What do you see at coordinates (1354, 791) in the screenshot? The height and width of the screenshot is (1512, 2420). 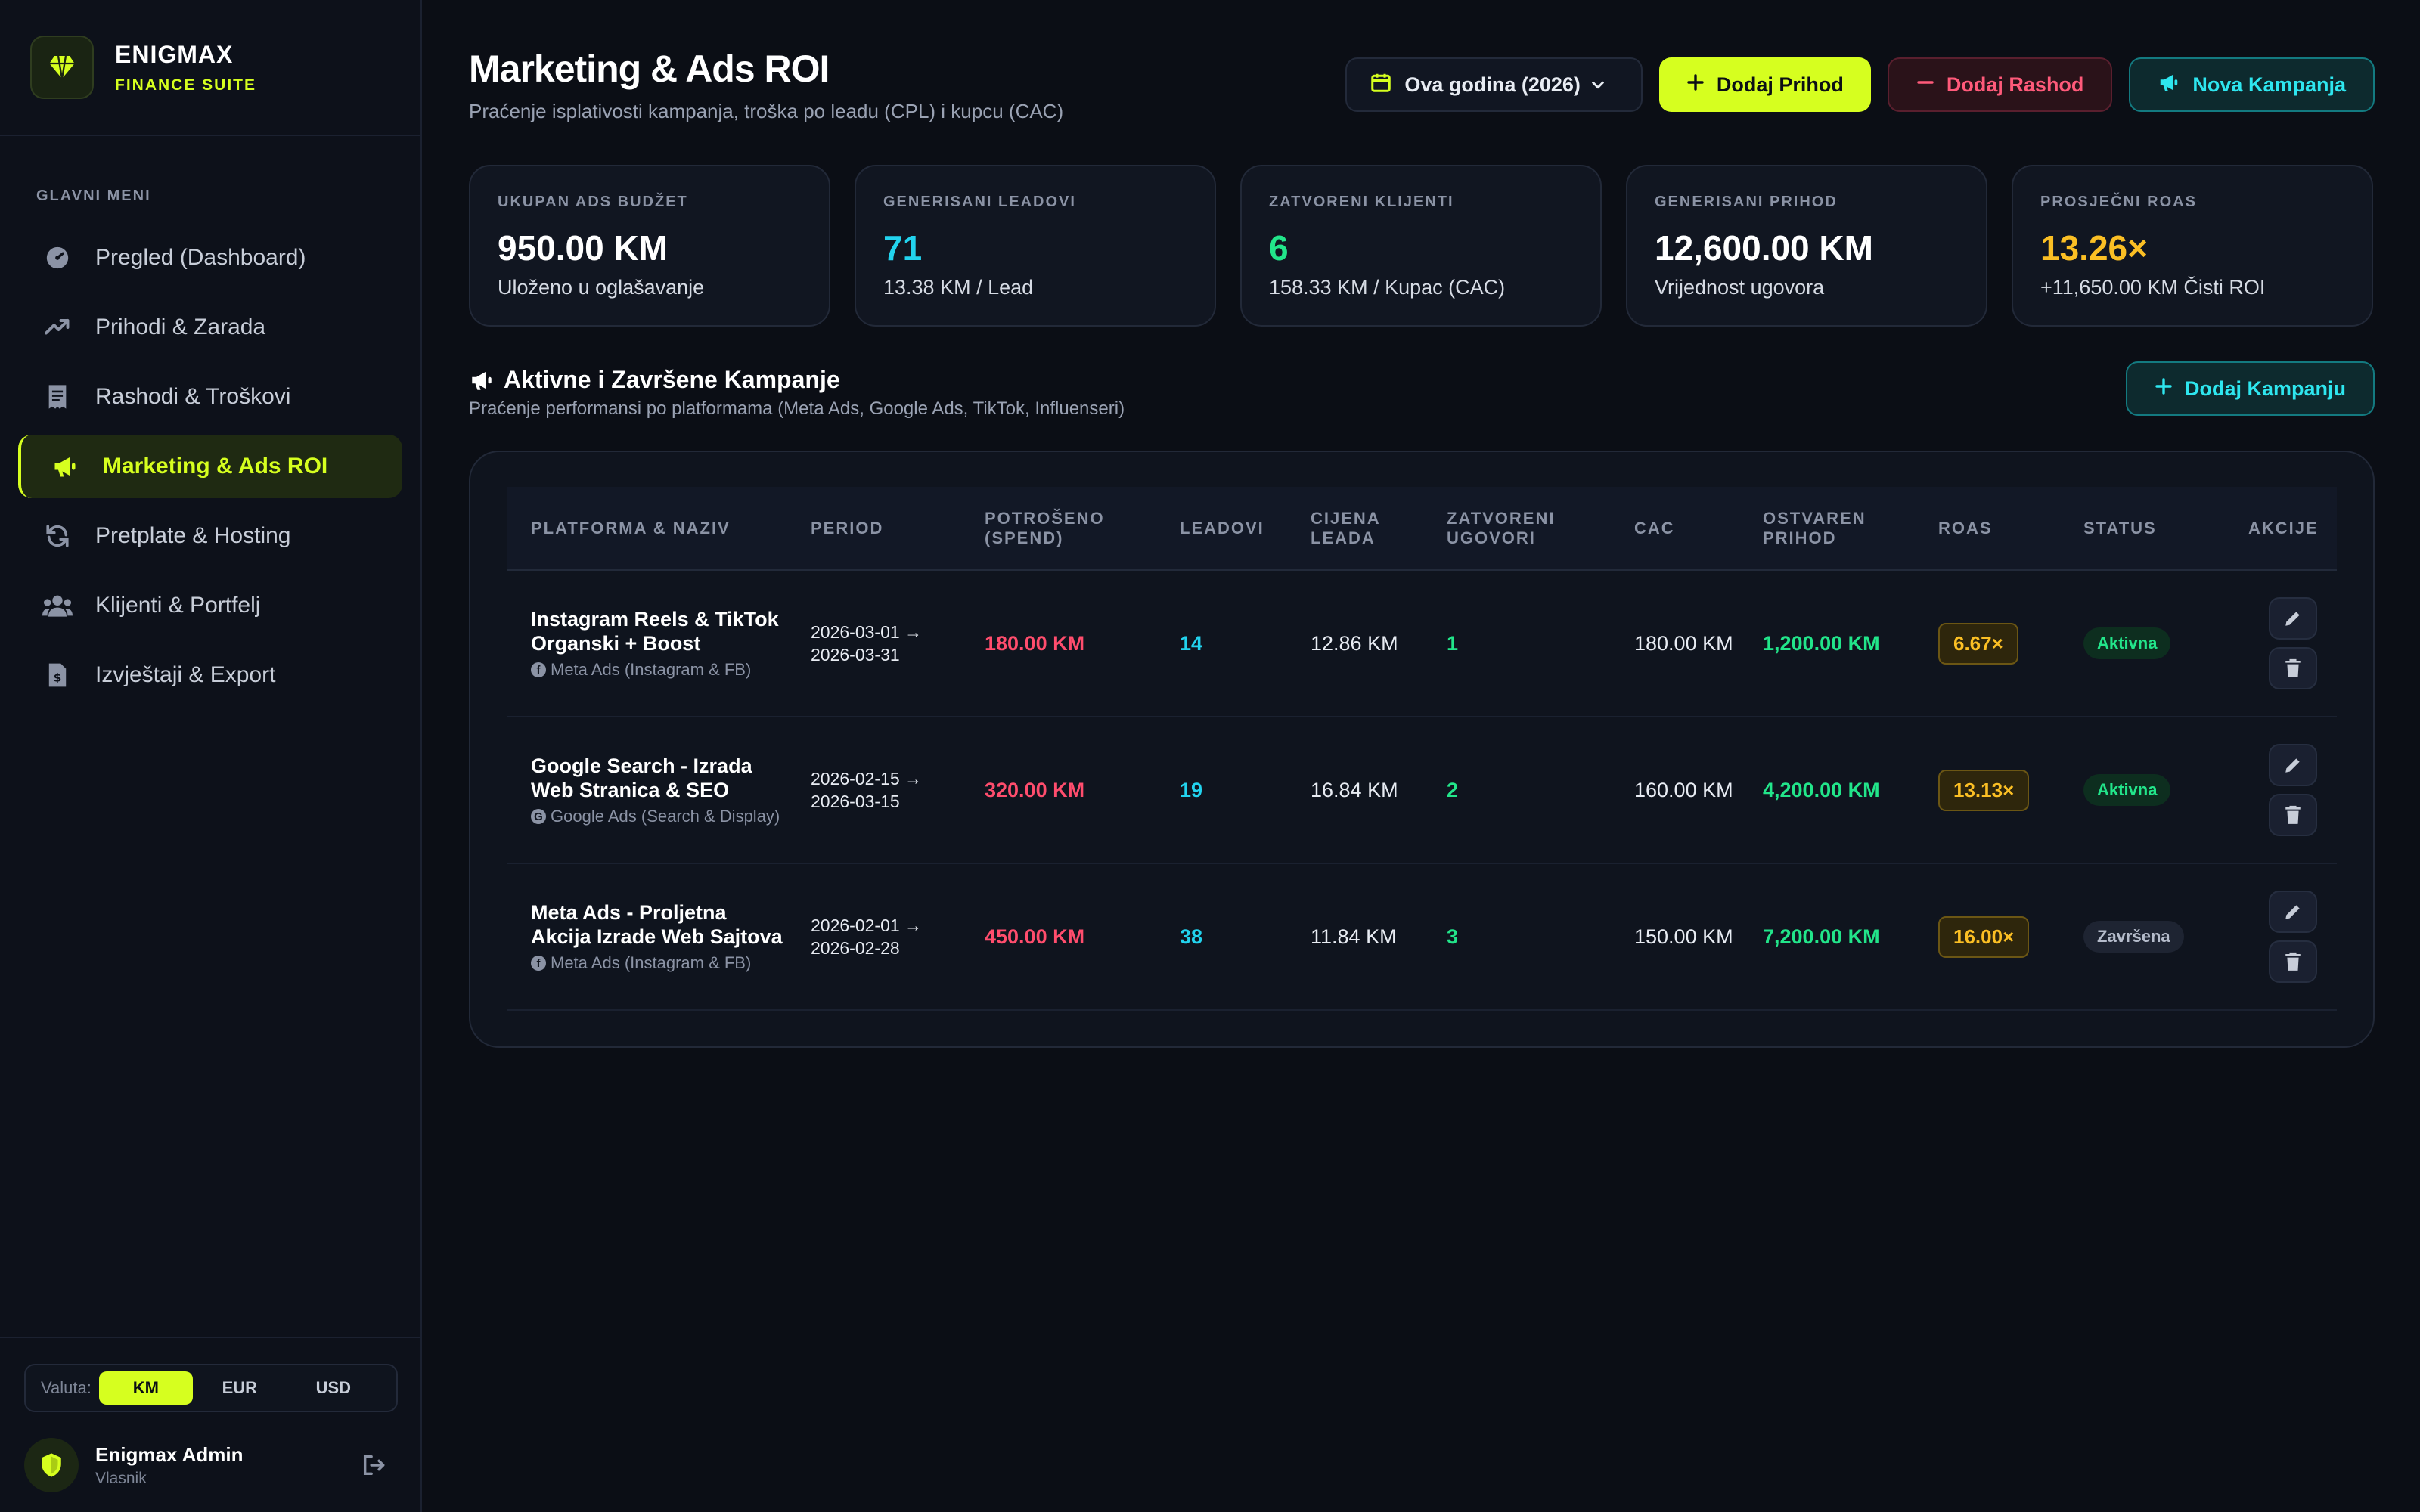 I see `cell-lead-cost: 16.84 KM` at bounding box center [1354, 791].